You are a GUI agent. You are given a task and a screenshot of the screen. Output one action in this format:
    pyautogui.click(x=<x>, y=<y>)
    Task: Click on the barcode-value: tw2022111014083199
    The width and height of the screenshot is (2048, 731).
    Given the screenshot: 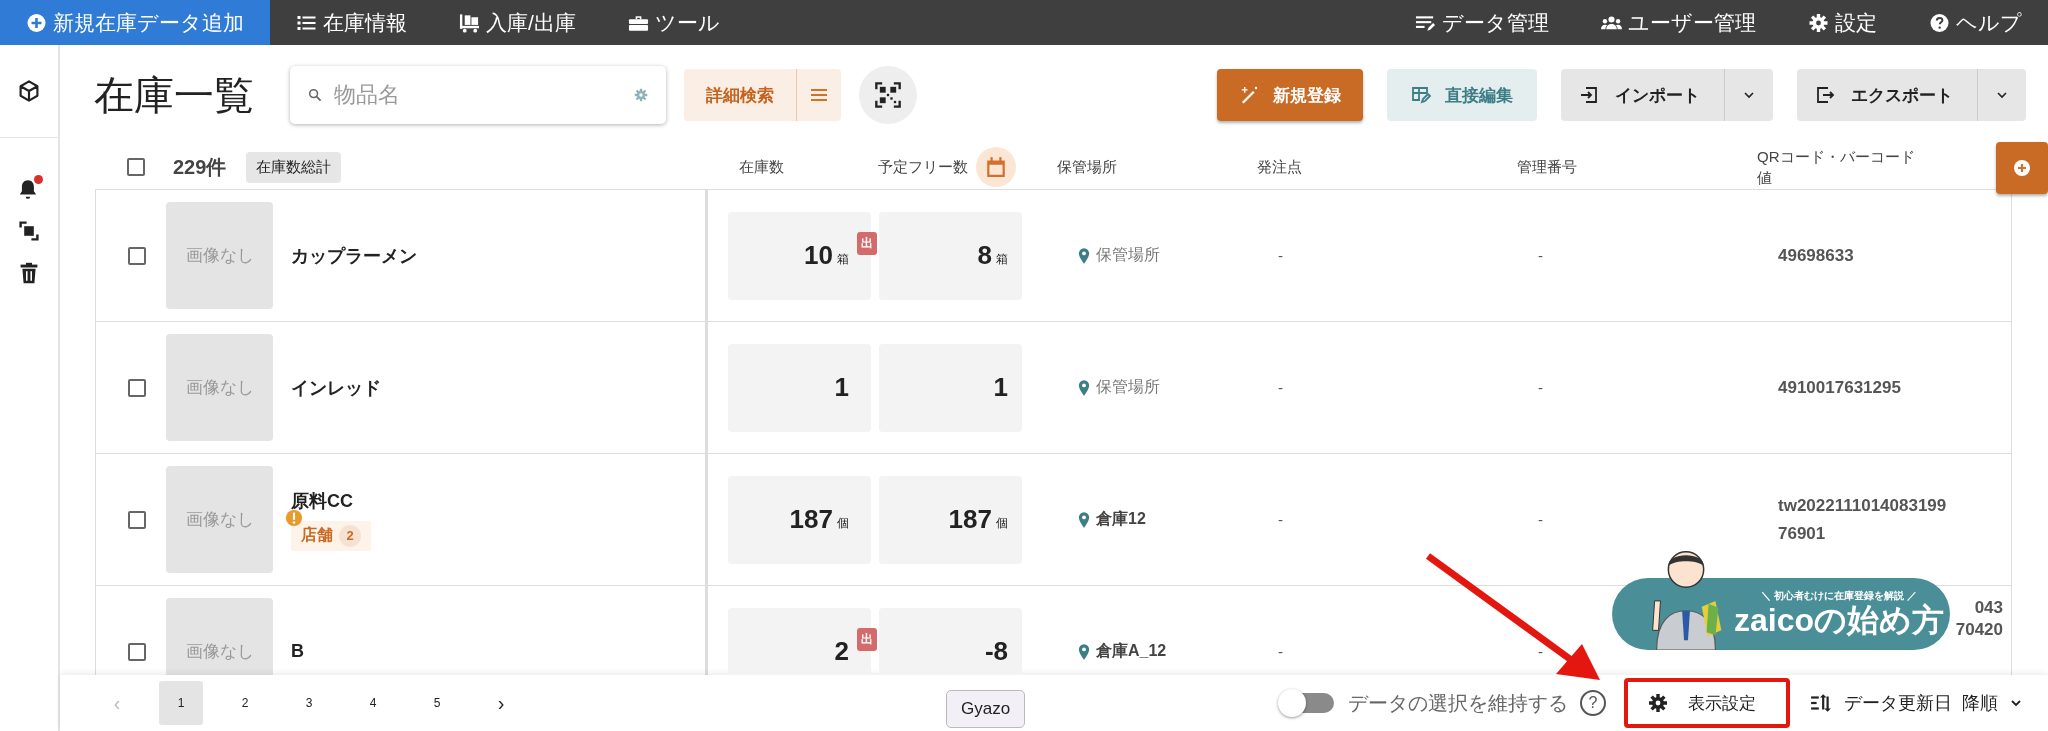 What is the action you would take?
    pyautogui.click(x=1862, y=505)
    